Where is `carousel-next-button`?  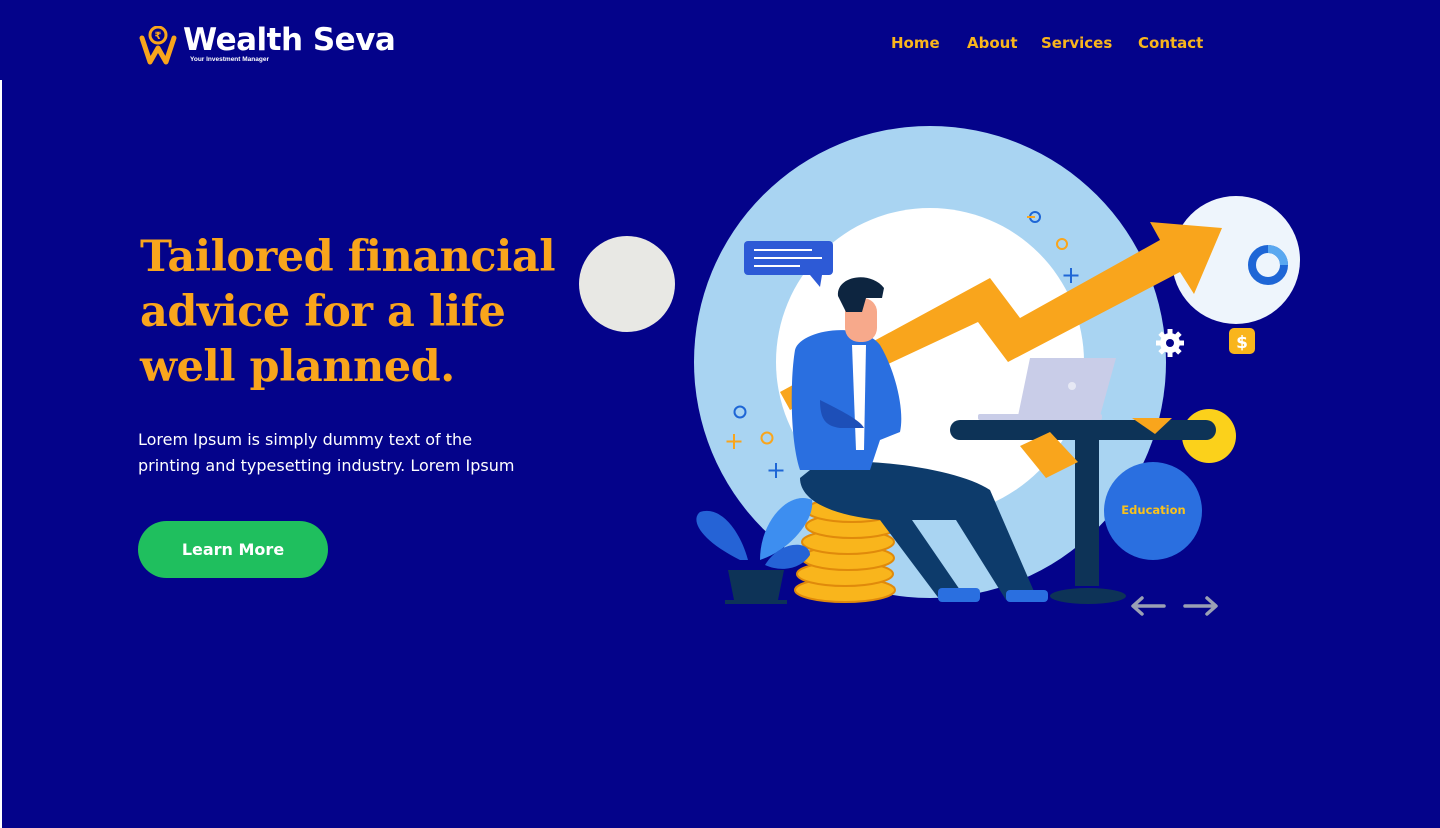 carousel-next-button is located at coordinates (1201, 606).